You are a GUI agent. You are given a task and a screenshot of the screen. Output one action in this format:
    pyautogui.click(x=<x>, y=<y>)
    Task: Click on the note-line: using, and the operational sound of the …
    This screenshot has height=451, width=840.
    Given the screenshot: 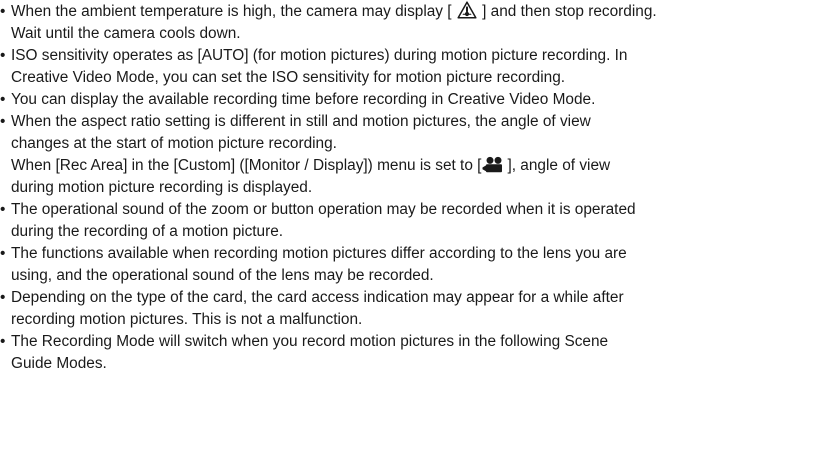 What is the action you would take?
    pyautogui.click(x=423, y=276)
    